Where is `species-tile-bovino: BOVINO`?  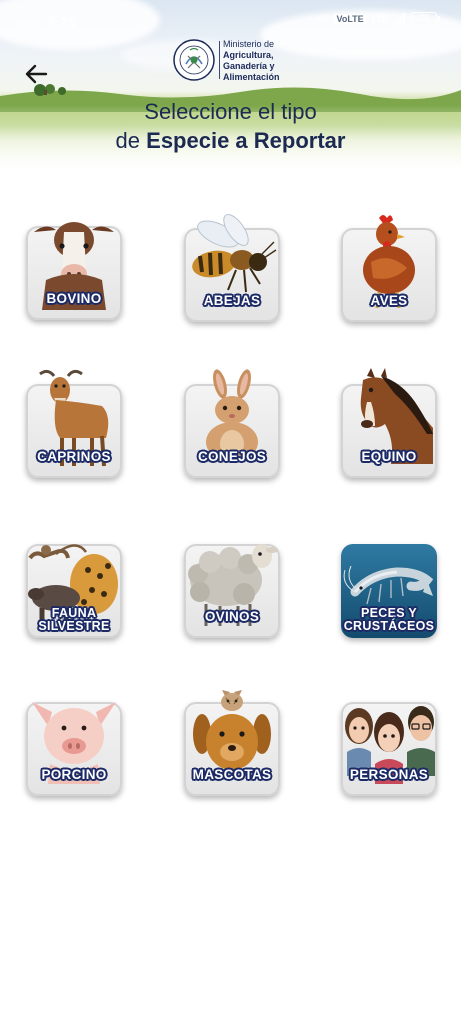 species-tile-bovino: BOVINO is located at coordinates (74, 271).